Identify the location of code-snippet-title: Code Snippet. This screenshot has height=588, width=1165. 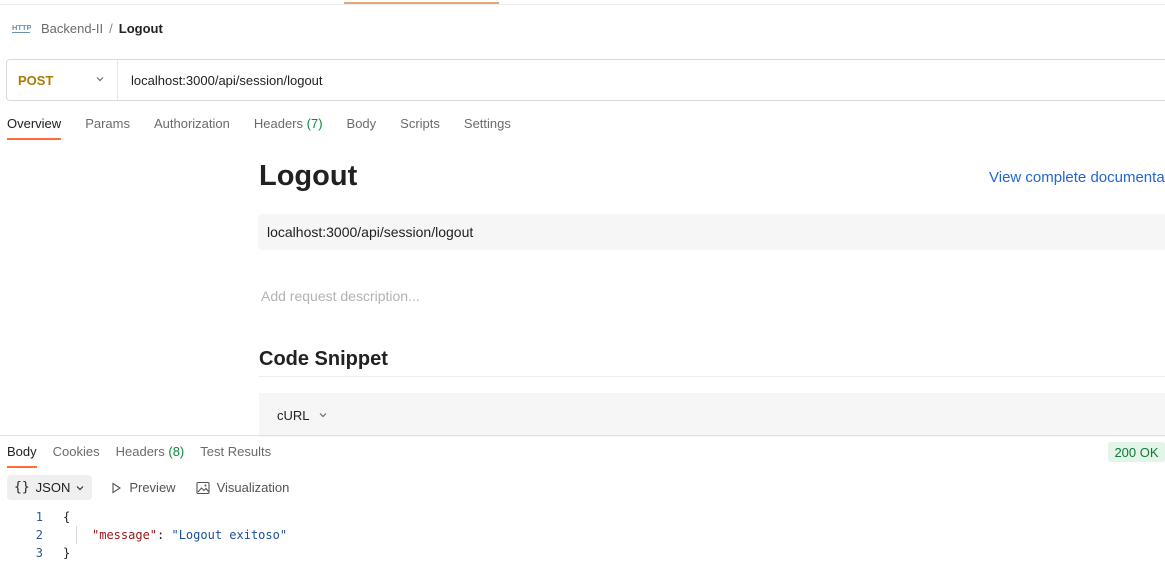
(323, 359).